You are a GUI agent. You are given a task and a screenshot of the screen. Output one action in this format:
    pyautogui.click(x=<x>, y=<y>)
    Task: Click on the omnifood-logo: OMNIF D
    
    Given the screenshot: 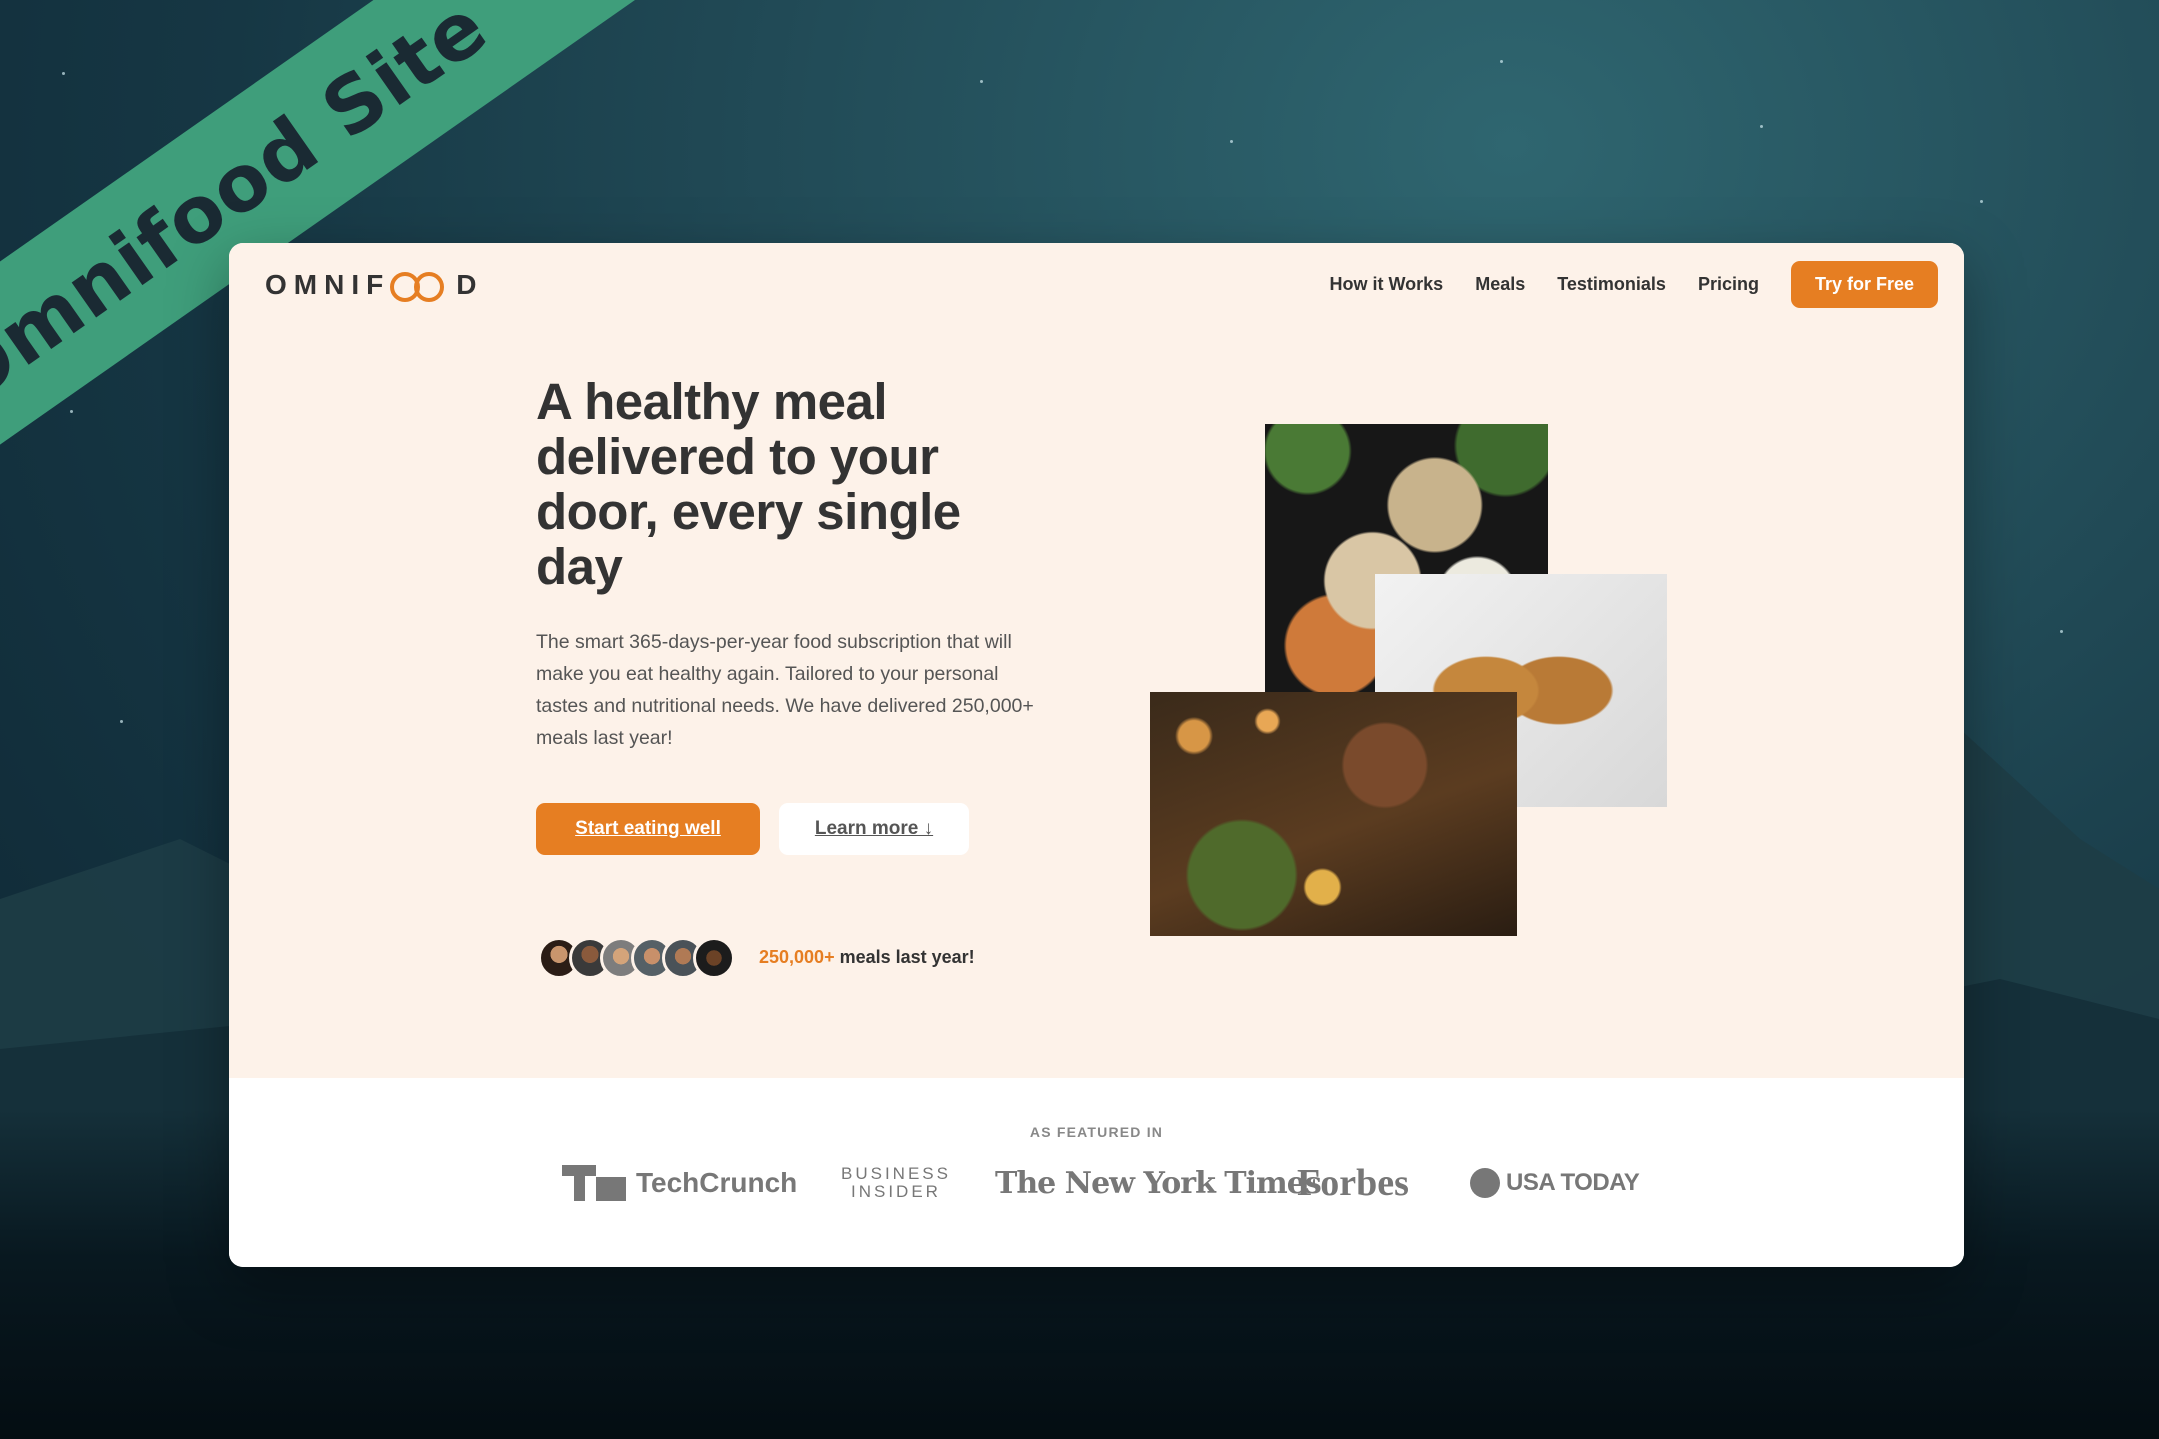 What is the action you would take?
    pyautogui.click(x=374, y=285)
    